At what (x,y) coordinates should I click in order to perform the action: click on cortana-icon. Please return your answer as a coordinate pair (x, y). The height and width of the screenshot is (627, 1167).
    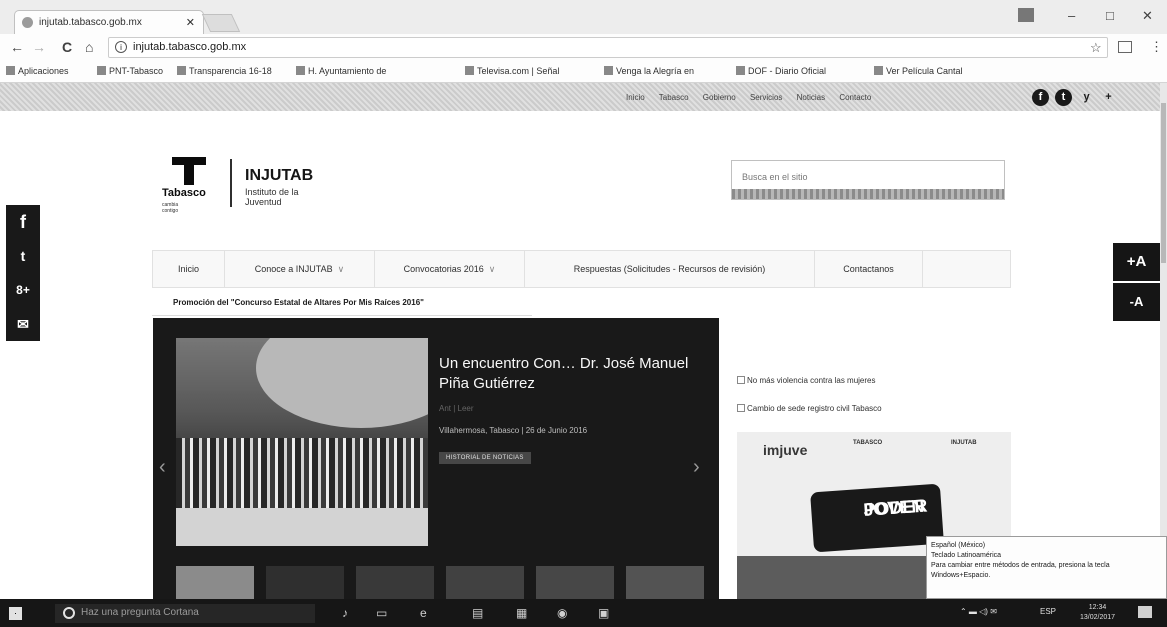
    Looking at the image, I should click on (69, 613).